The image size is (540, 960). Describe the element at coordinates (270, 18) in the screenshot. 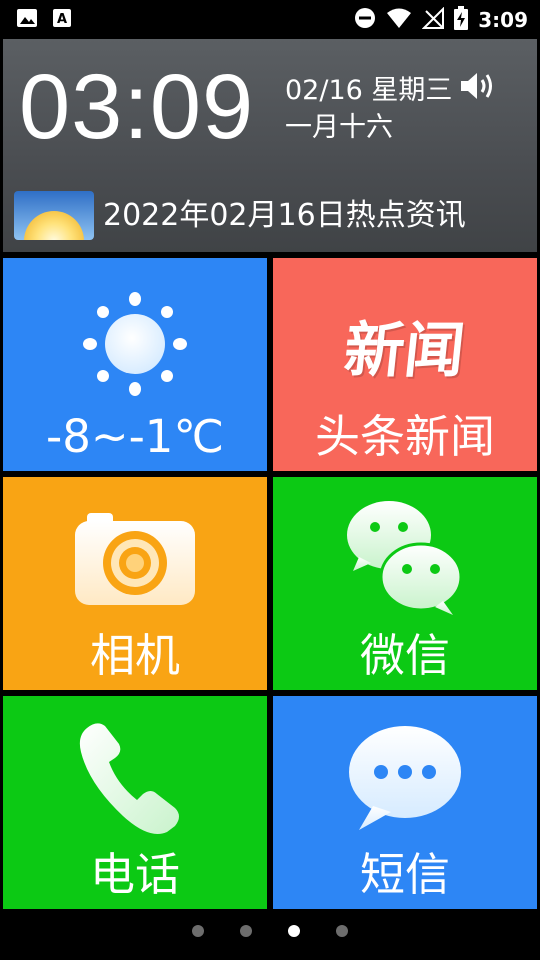

I see `status-bar: A 3:09` at that location.